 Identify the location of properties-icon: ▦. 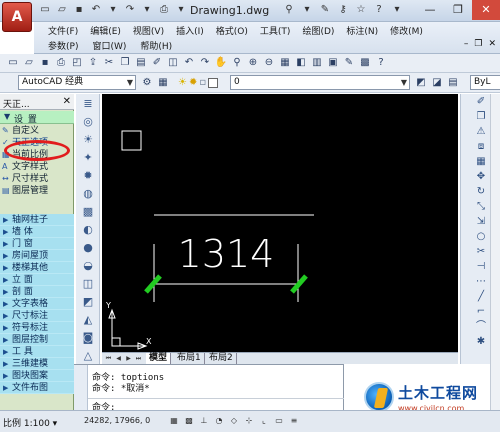
(285, 63).